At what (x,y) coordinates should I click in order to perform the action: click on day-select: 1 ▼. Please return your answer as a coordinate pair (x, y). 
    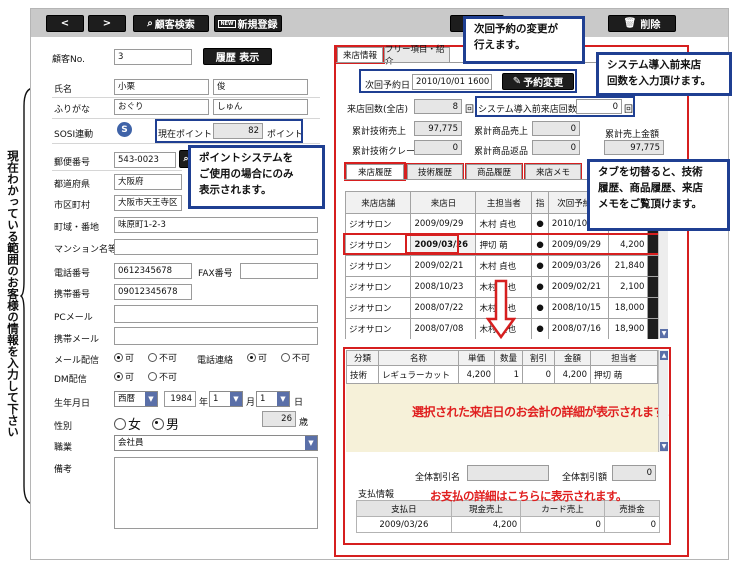
    Looking at the image, I should click on (273, 399).